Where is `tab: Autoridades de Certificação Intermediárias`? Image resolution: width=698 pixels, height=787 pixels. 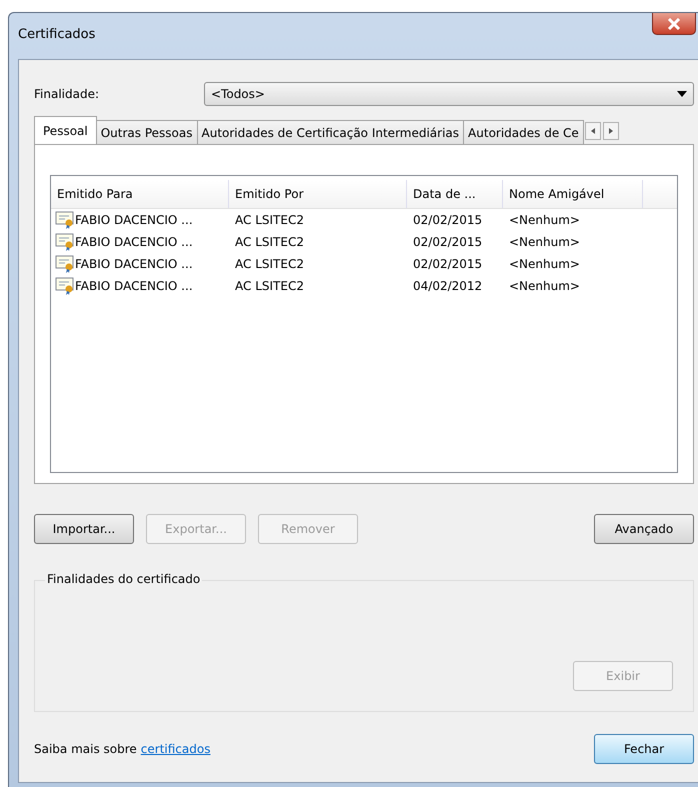 tab: Autoridades de Certificação Intermediárias is located at coordinates (330, 132).